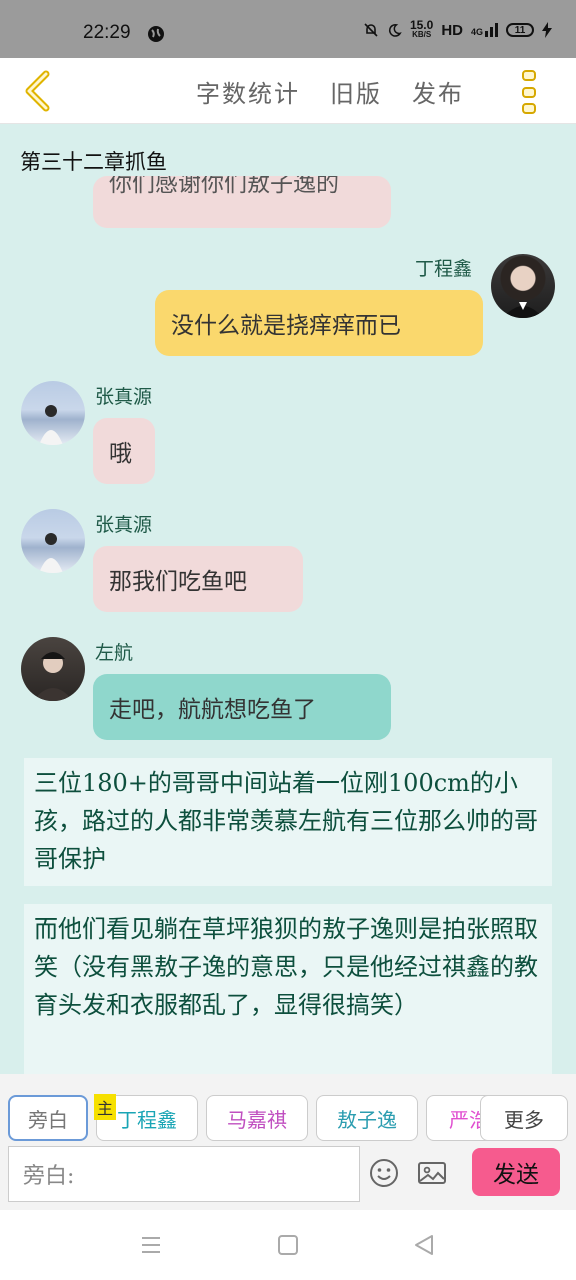 The width and height of the screenshot is (576, 1280). I want to click on message-bubble: 没什么就是挠痒痒而已, so click(319, 323).